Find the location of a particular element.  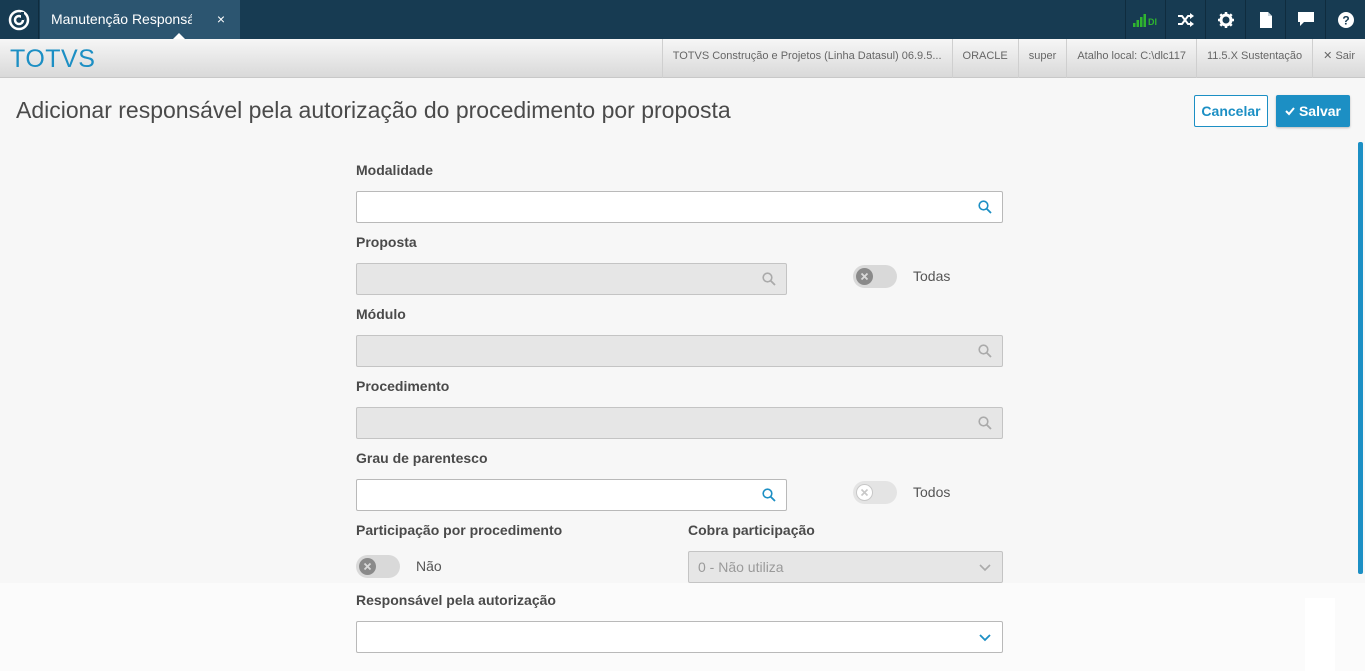

di-signal-icon: DI is located at coordinates (1145, 19).